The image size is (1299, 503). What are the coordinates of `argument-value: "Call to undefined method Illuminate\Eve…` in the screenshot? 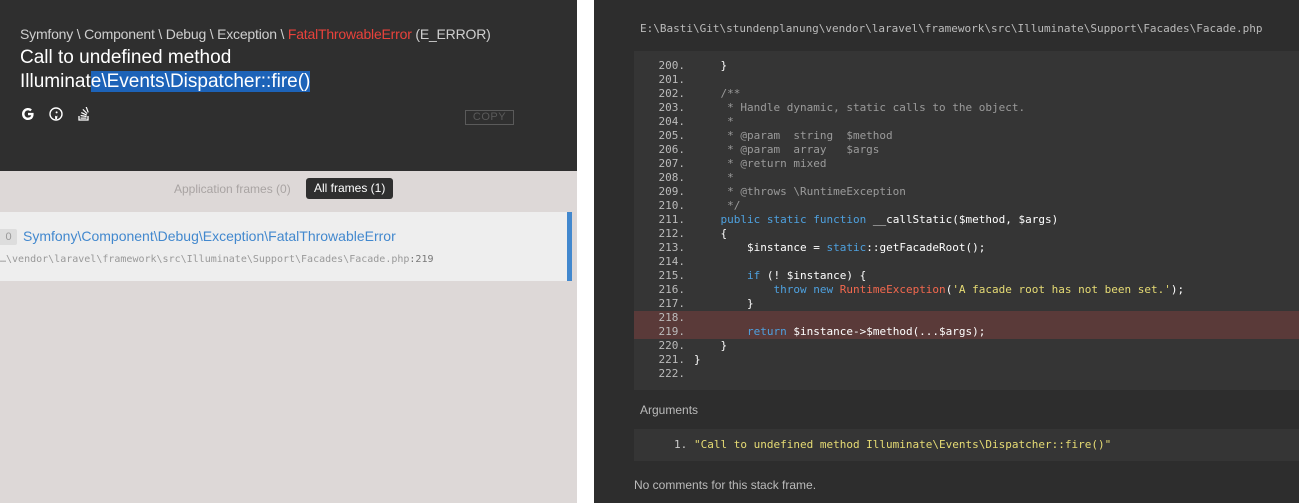 It's located at (902, 444).